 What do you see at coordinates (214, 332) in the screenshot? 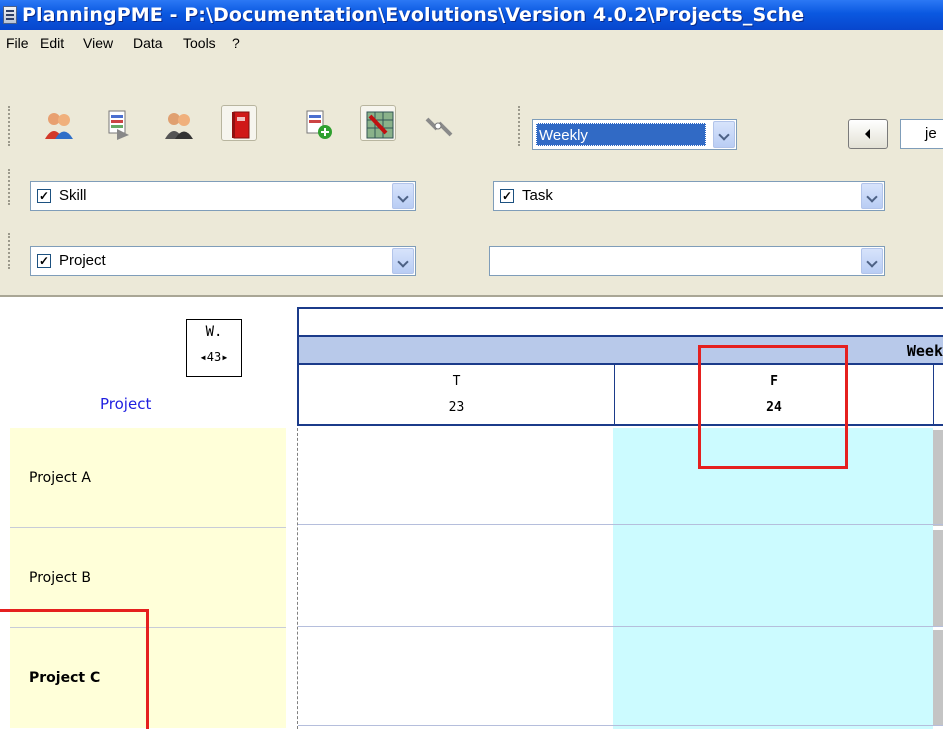
I see `period-unit: W.` at bounding box center [214, 332].